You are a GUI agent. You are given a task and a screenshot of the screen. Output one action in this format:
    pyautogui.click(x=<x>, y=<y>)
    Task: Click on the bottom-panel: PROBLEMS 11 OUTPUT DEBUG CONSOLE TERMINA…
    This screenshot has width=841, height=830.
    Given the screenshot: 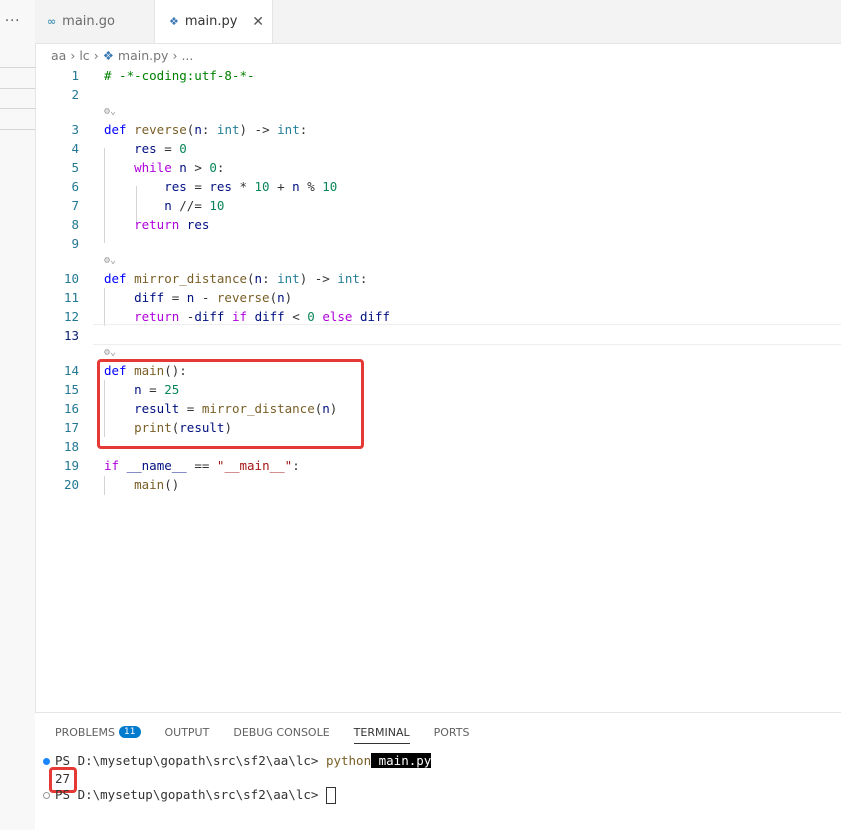 What is the action you would take?
    pyautogui.click(x=438, y=771)
    